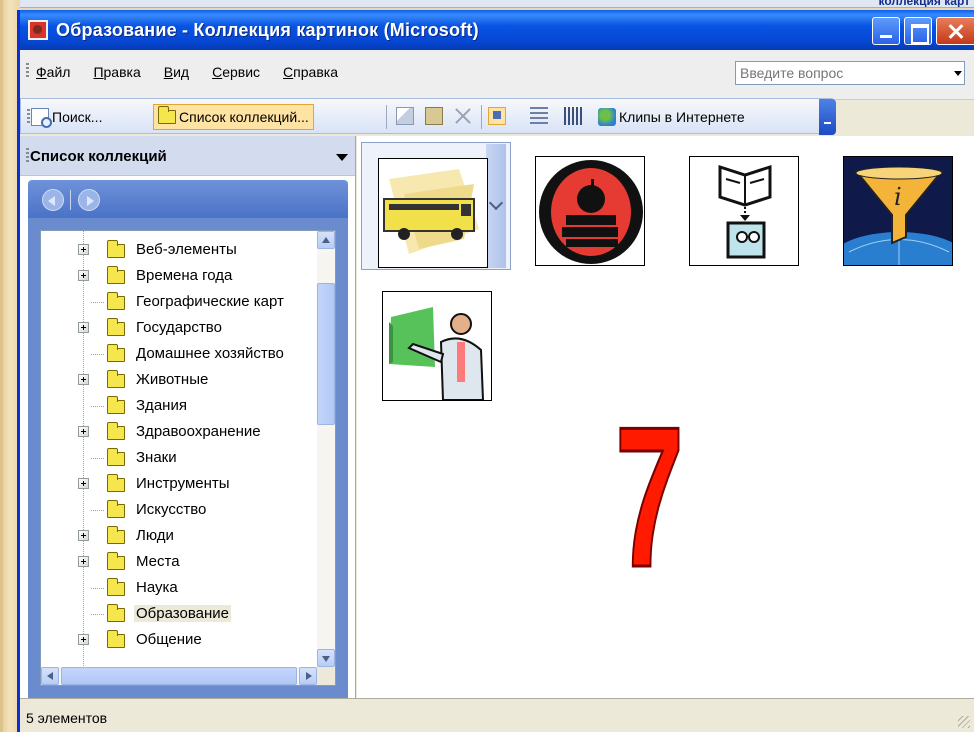 This screenshot has width=974, height=732. I want to click on tree-item: Наука, so click(179, 588).